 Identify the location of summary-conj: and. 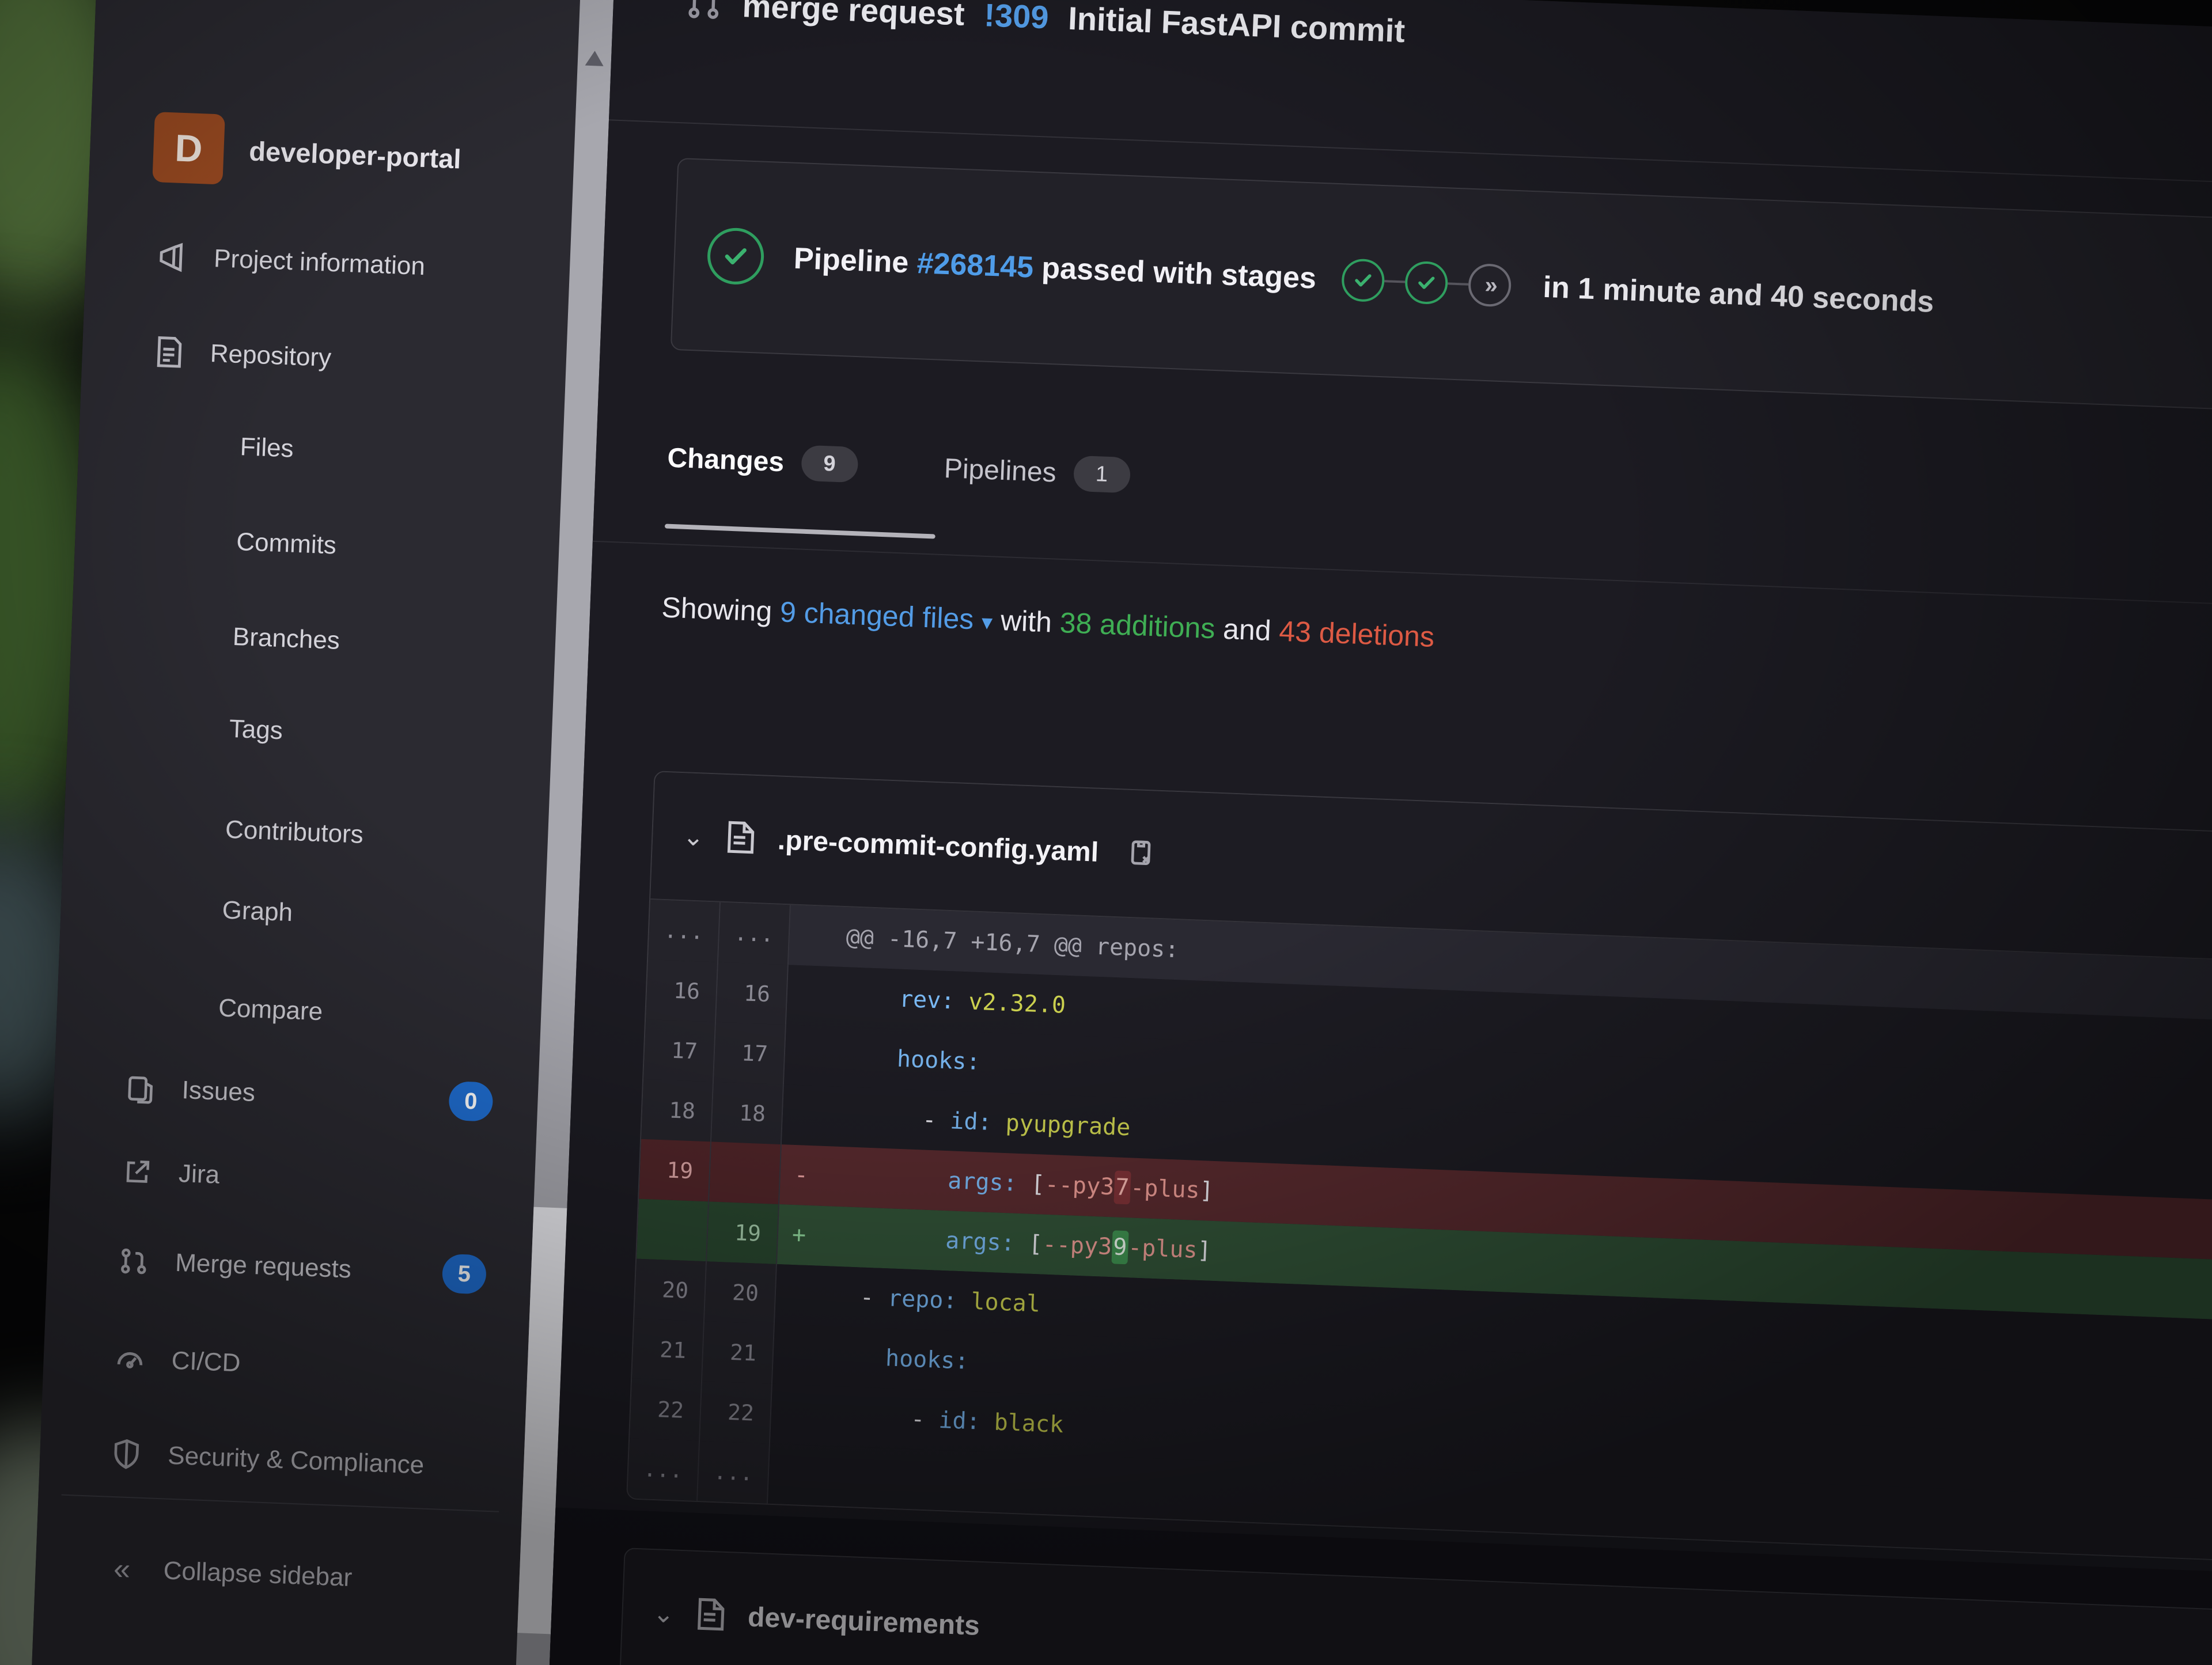
(1247, 629).